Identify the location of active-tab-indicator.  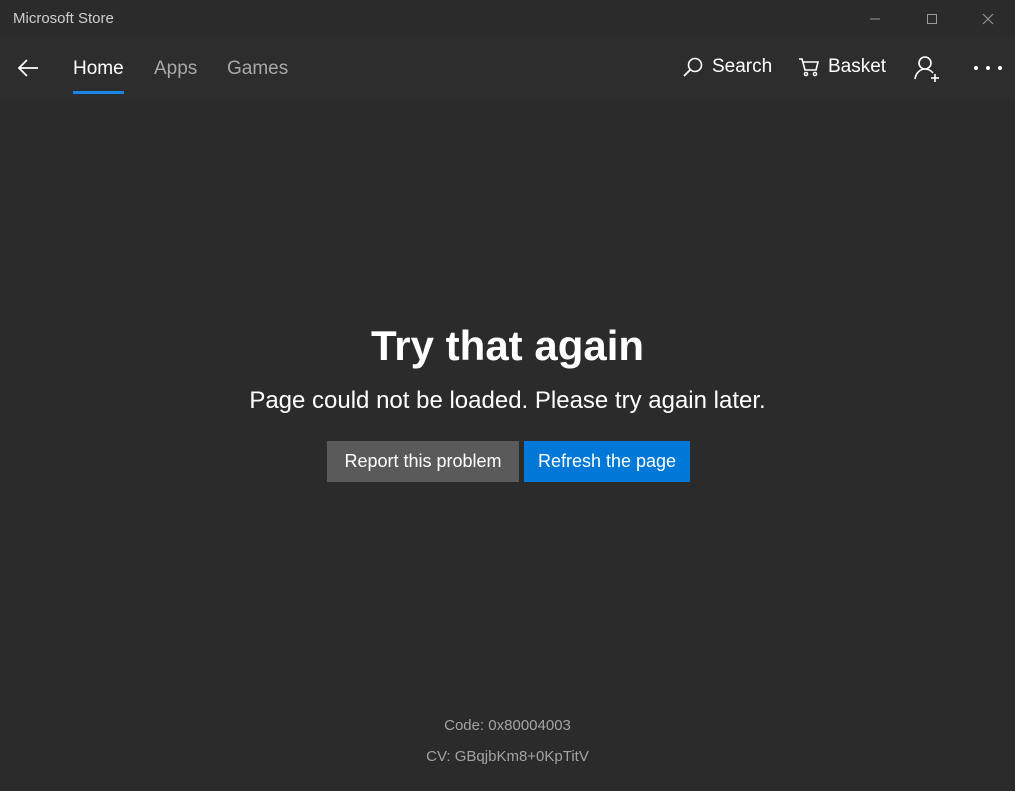
(98, 92).